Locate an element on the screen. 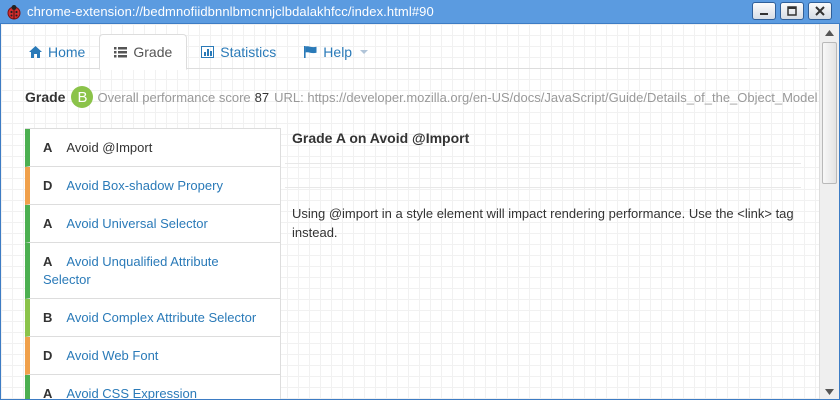 This screenshot has width=840, height=400. grade-label: Grade is located at coordinates (45, 97).